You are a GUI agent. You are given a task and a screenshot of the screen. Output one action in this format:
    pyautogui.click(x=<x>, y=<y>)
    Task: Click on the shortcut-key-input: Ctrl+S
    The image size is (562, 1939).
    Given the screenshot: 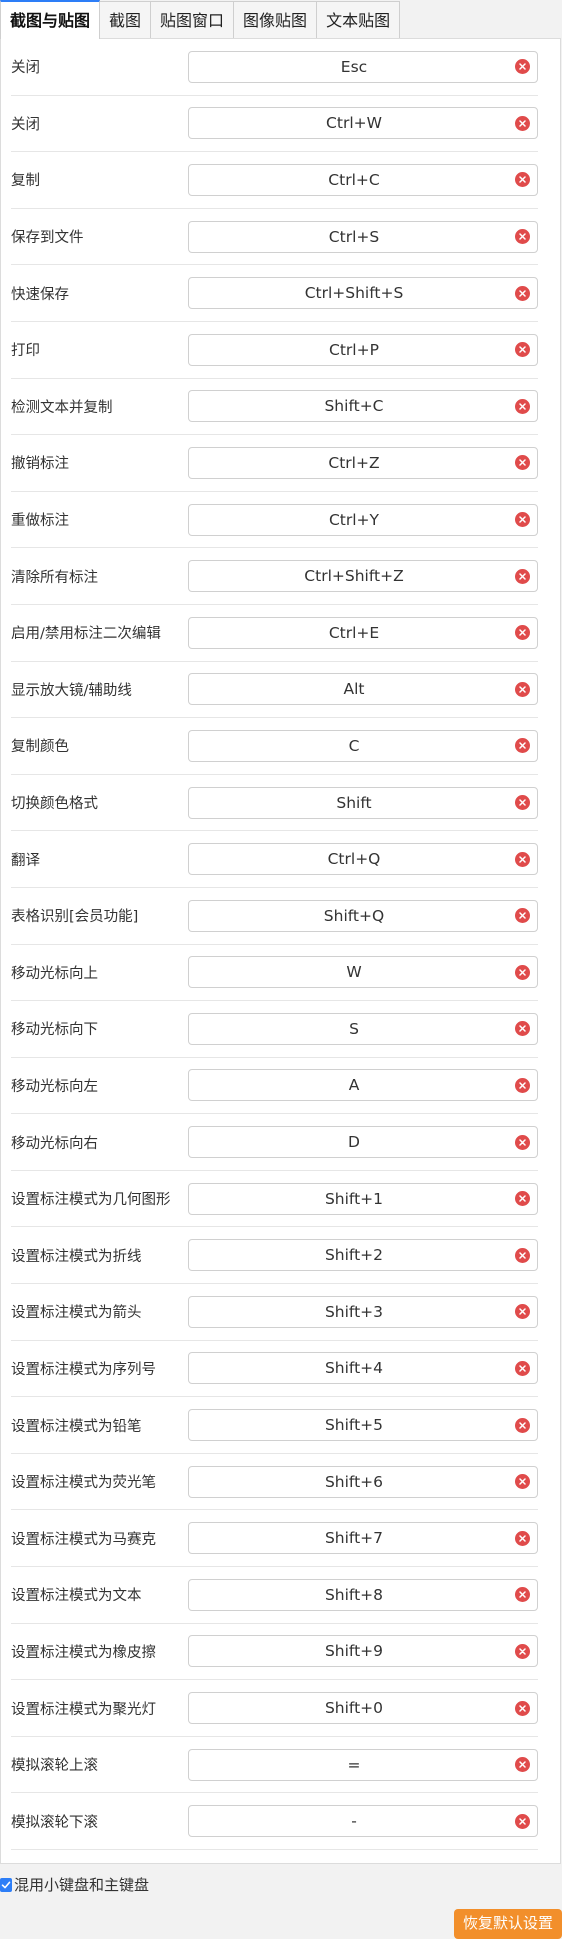 What is the action you would take?
    pyautogui.click(x=363, y=236)
    